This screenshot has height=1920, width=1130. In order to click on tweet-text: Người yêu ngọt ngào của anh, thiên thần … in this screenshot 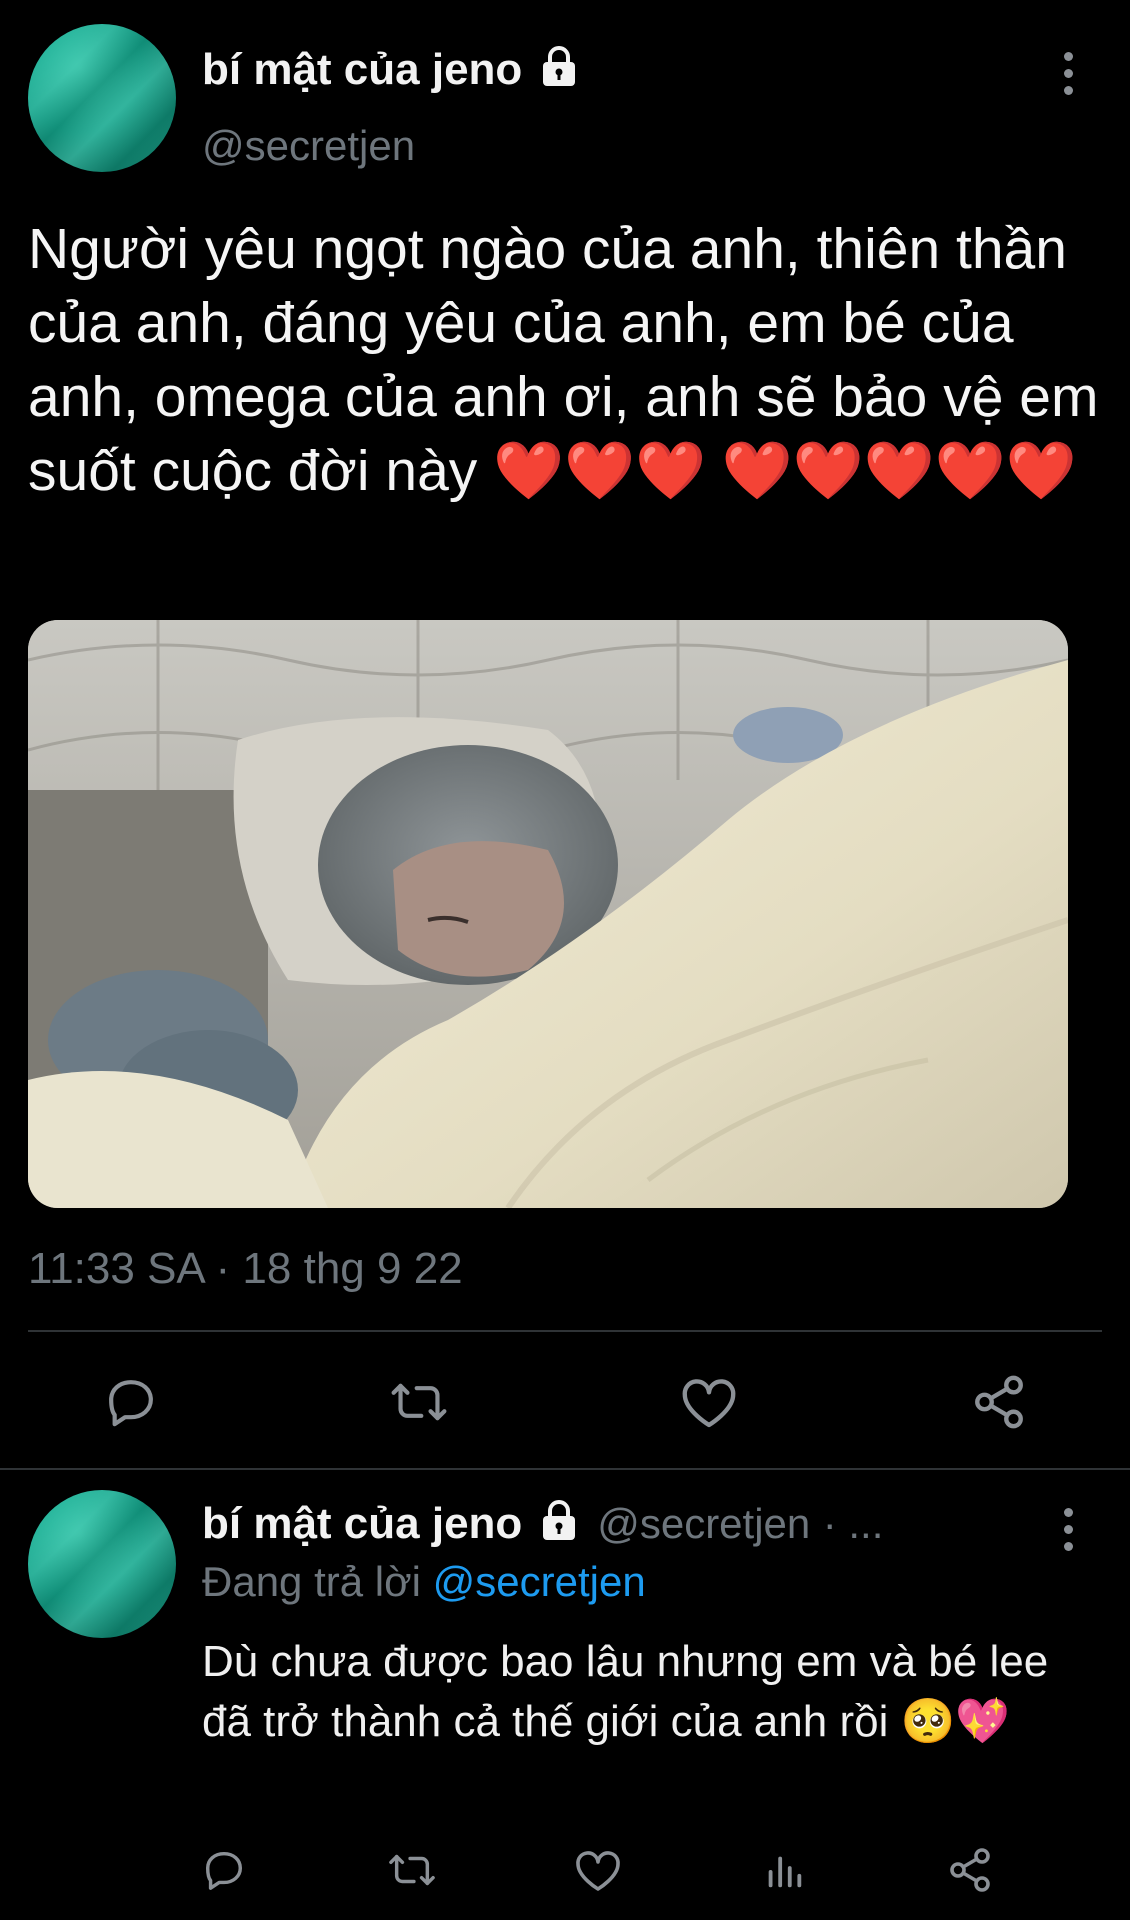, I will do `click(563, 360)`.